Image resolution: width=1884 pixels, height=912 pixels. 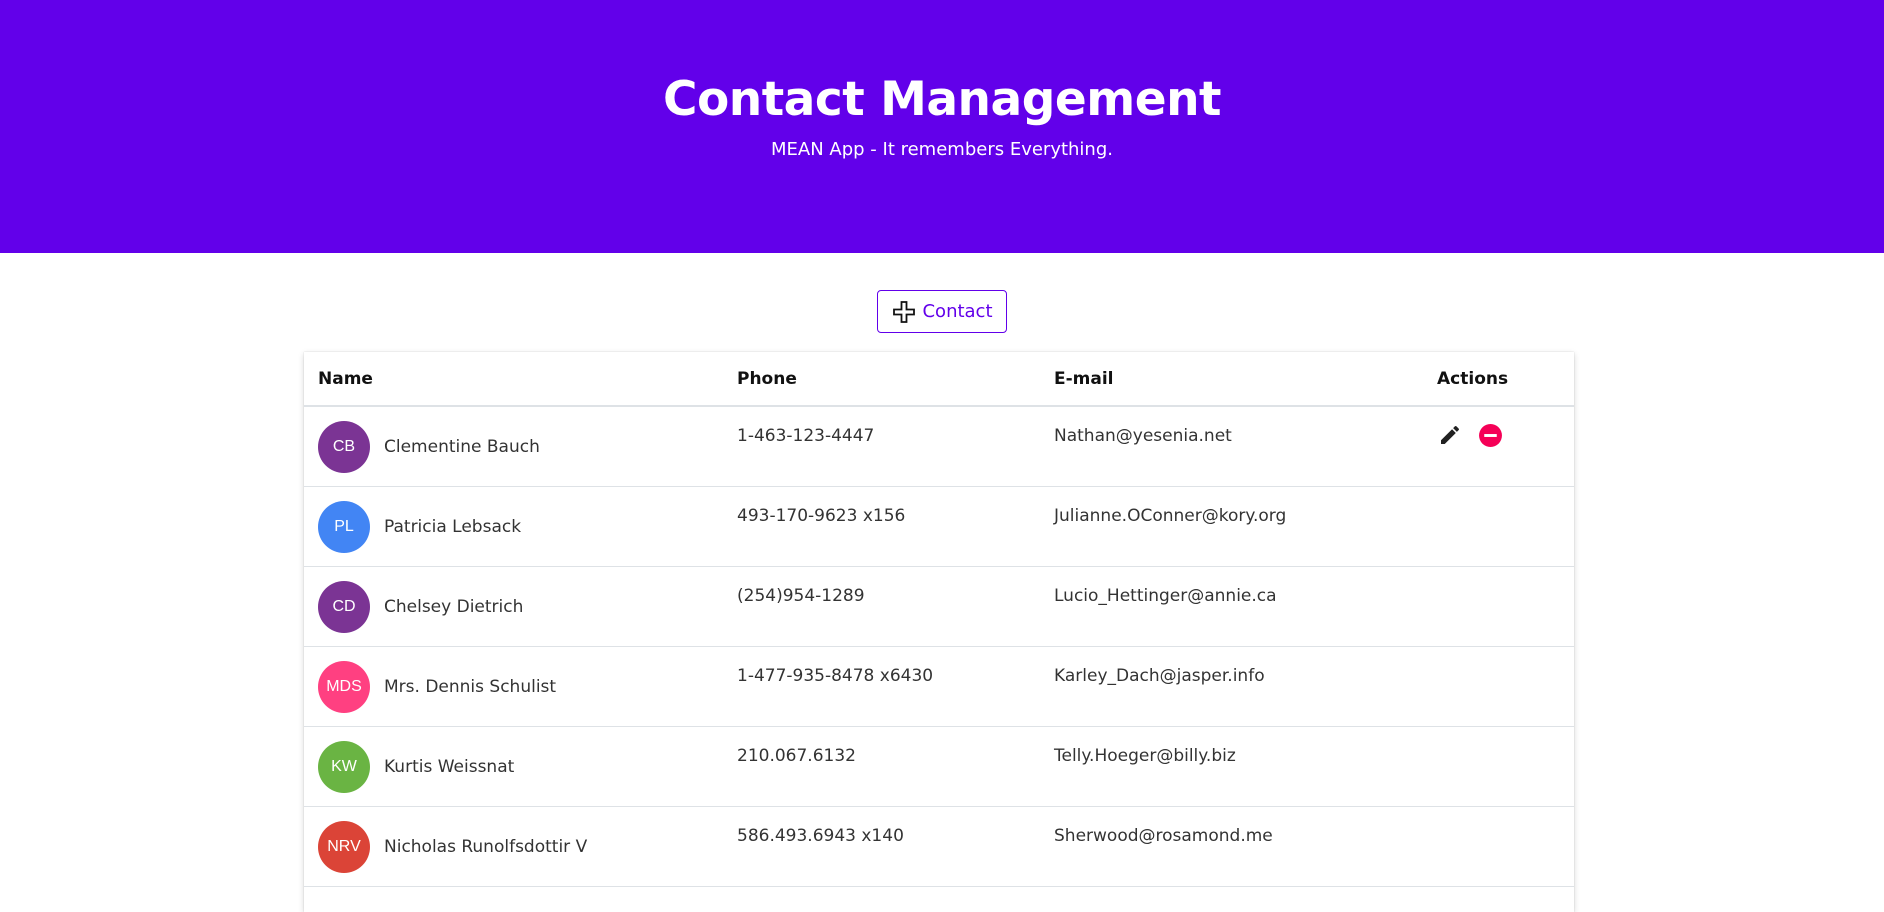 I want to click on row-actions, so click(x=1505, y=427).